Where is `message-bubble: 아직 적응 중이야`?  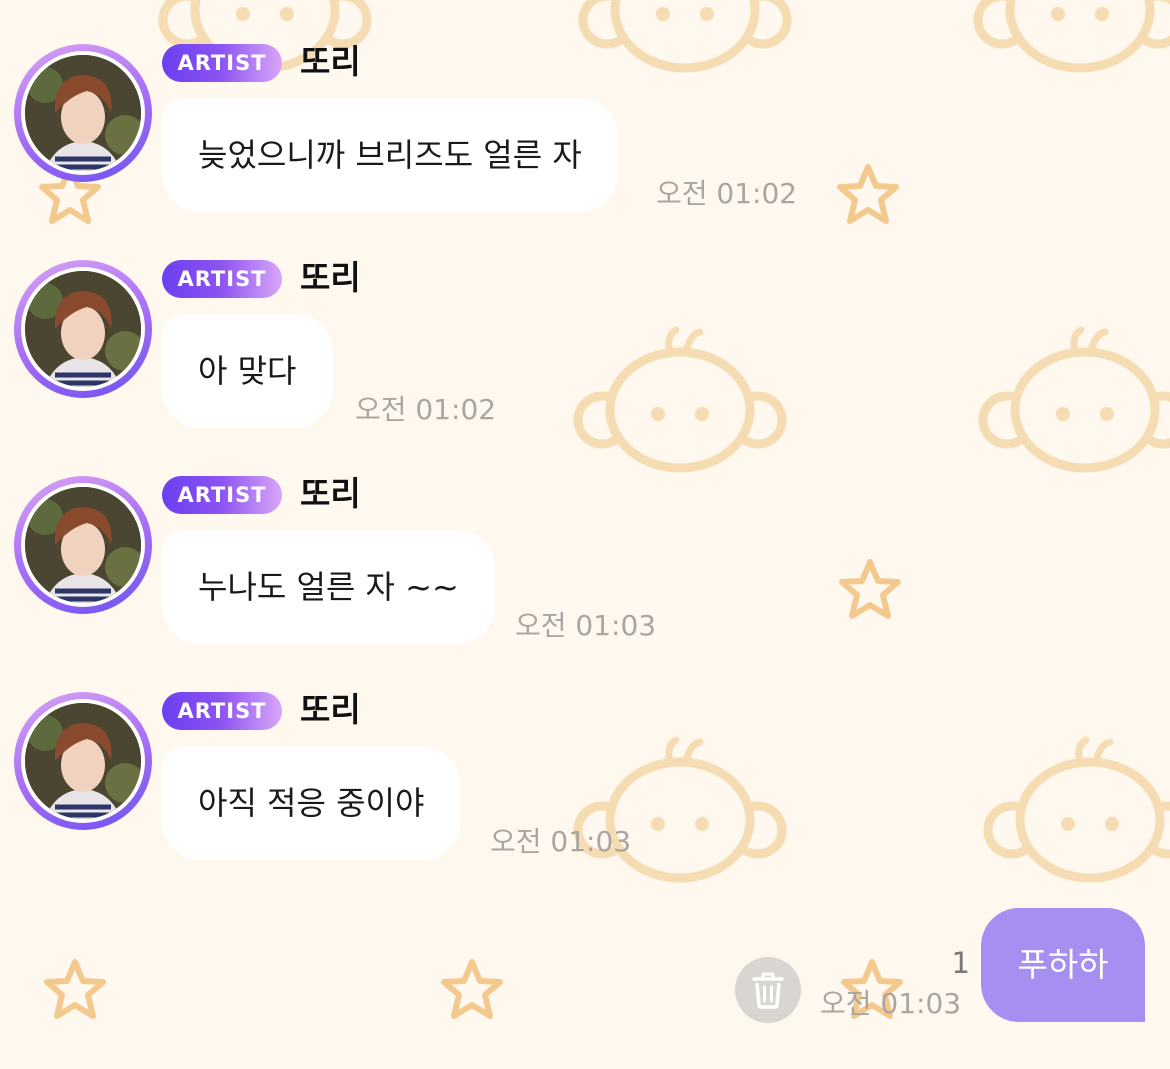
message-bubble: 아직 적응 중이야 is located at coordinates (311, 803).